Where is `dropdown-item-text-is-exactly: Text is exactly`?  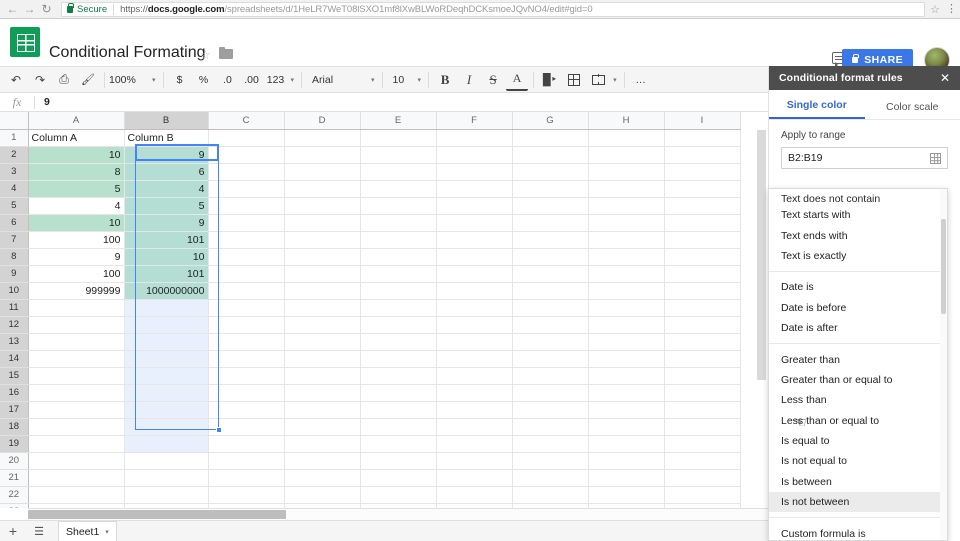 dropdown-item-text-is-exactly: Text is exactly is located at coordinates (858, 256).